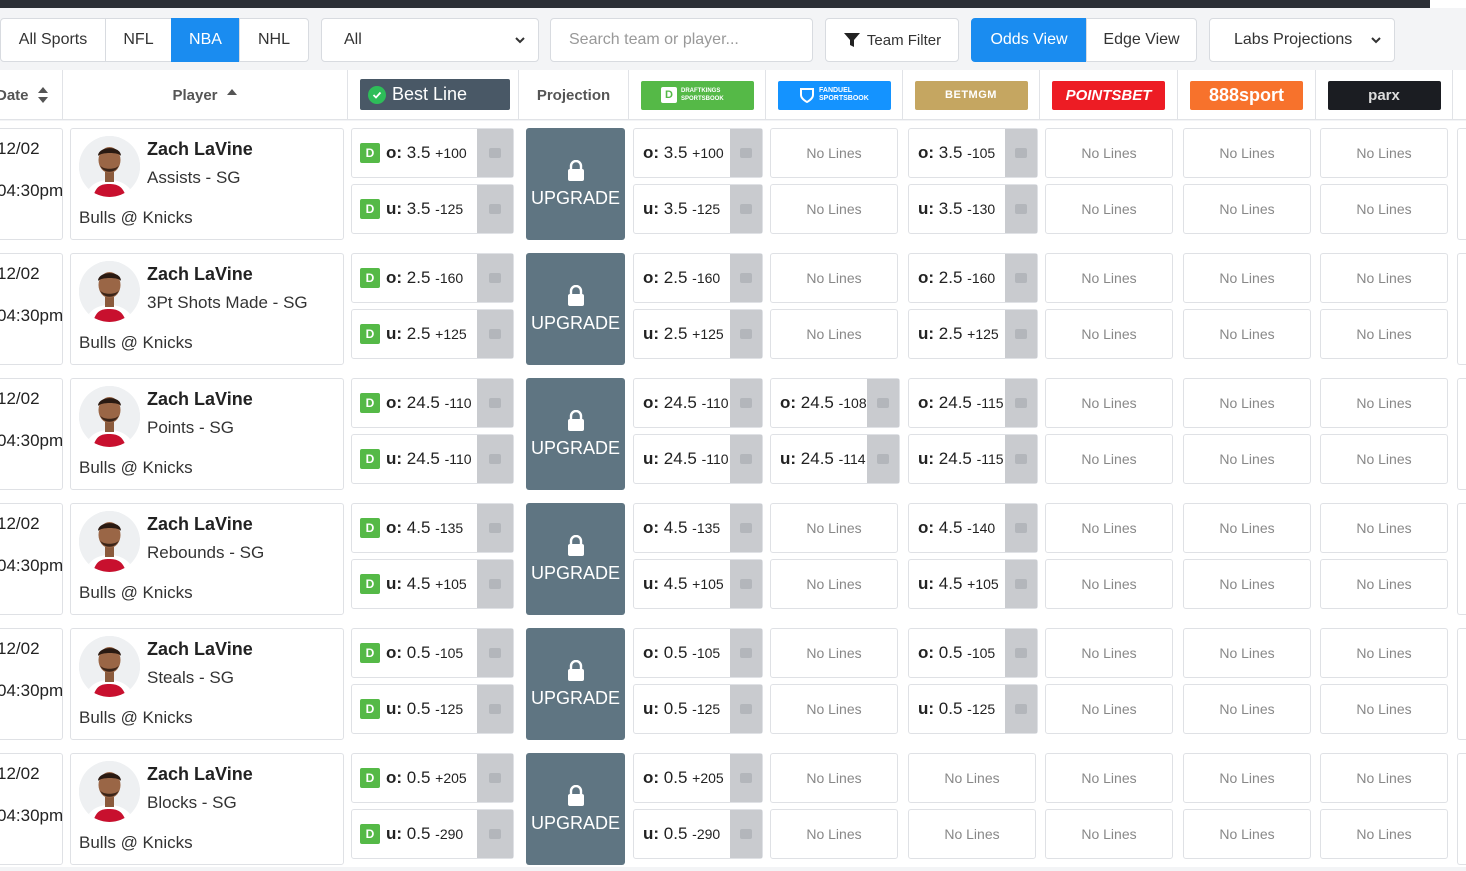 This screenshot has width=1466, height=871. I want to click on book-line-cell: u: 24.5 -110, so click(698, 459).